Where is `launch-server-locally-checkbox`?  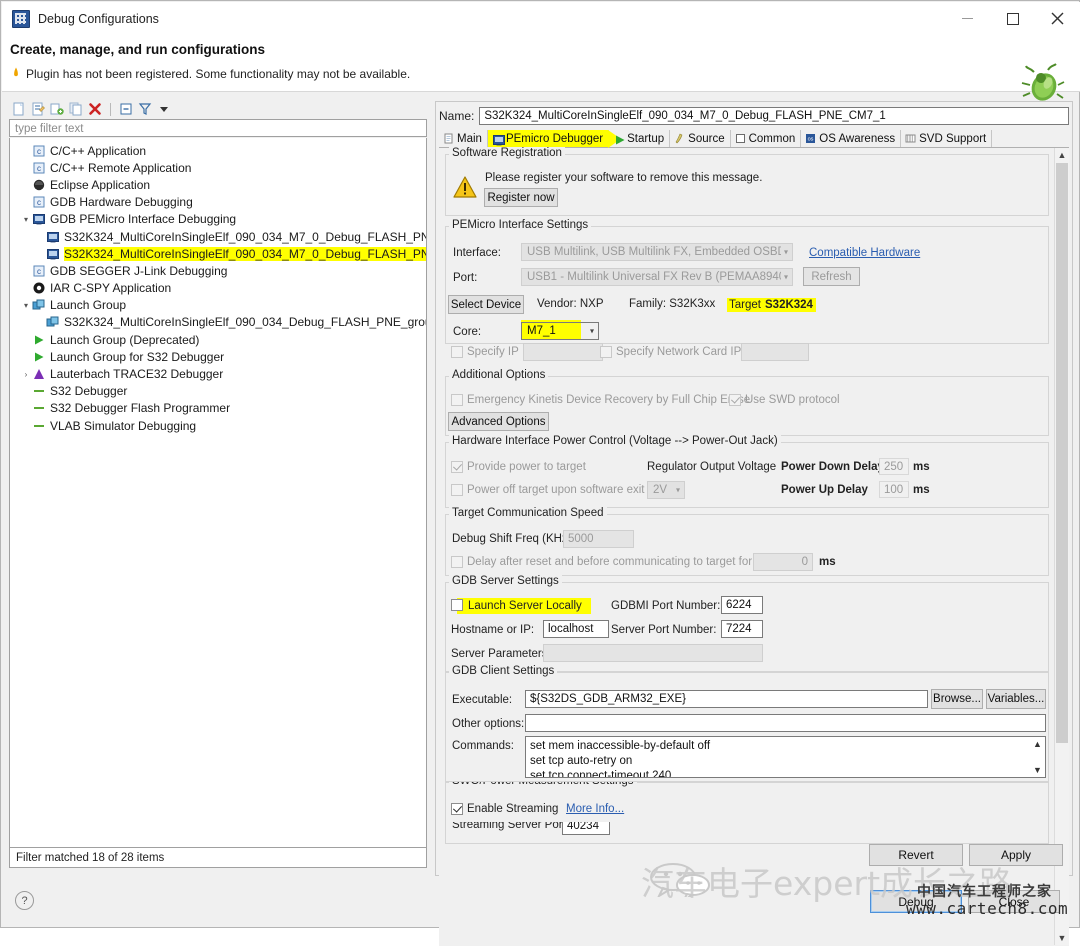 launch-server-locally-checkbox is located at coordinates (457, 605).